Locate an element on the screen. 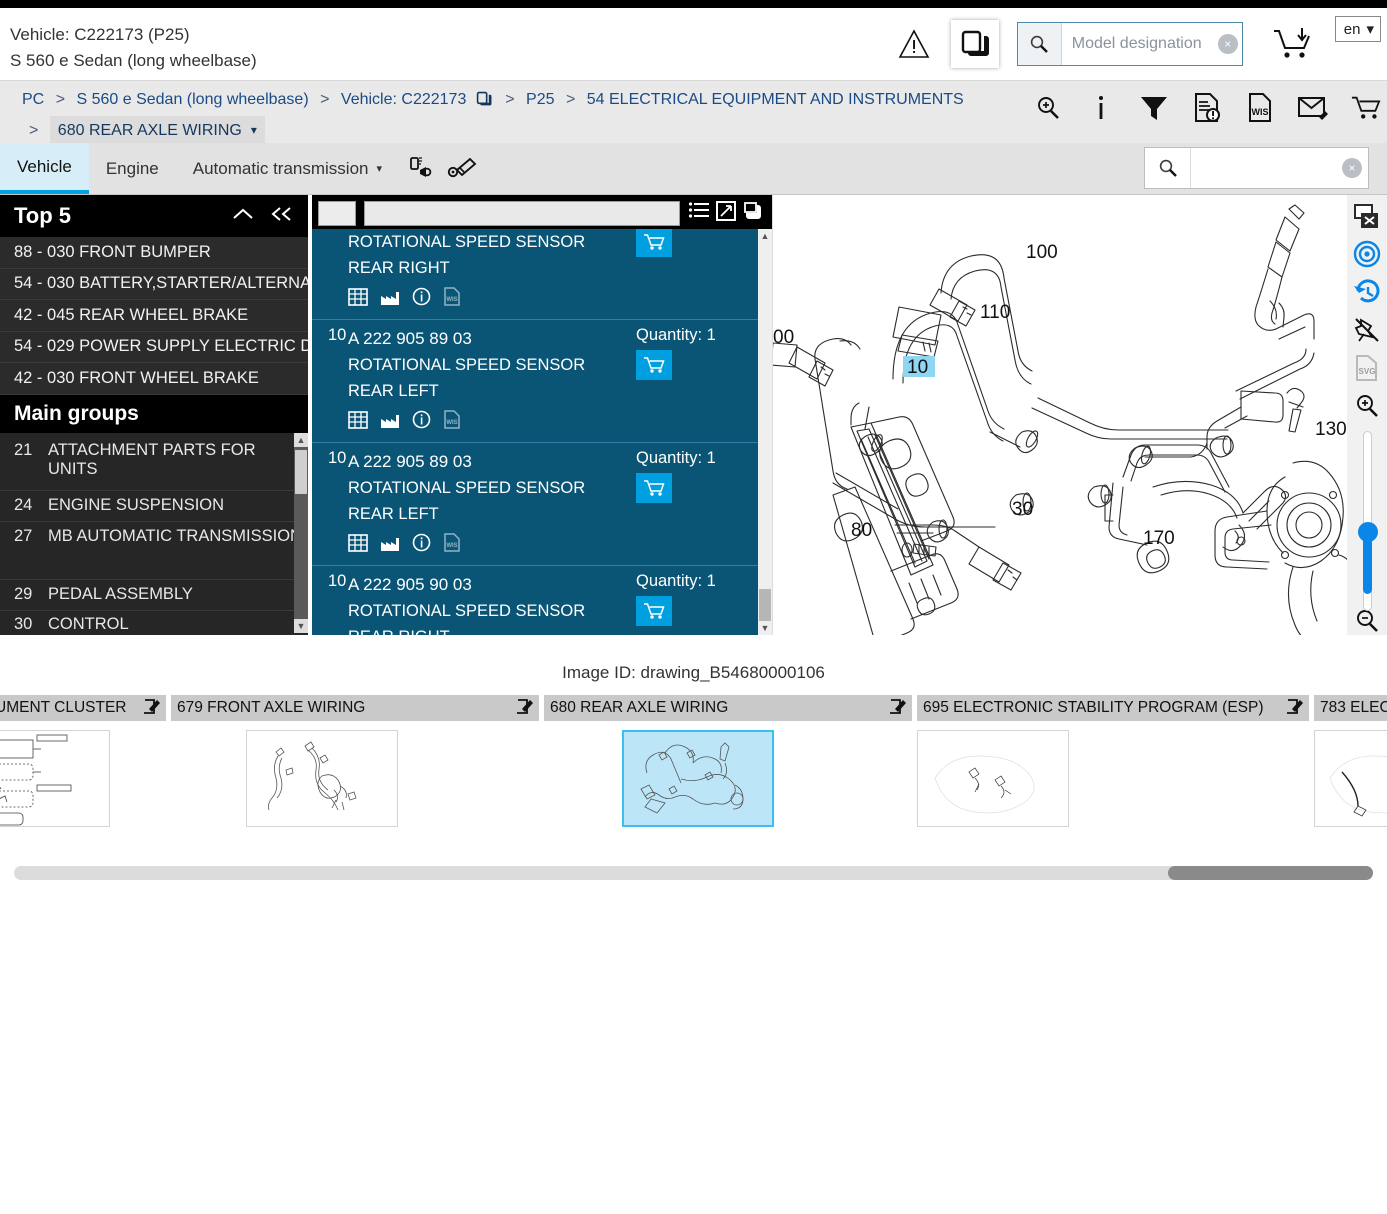  mail-edit-icon is located at coordinates (1313, 108).